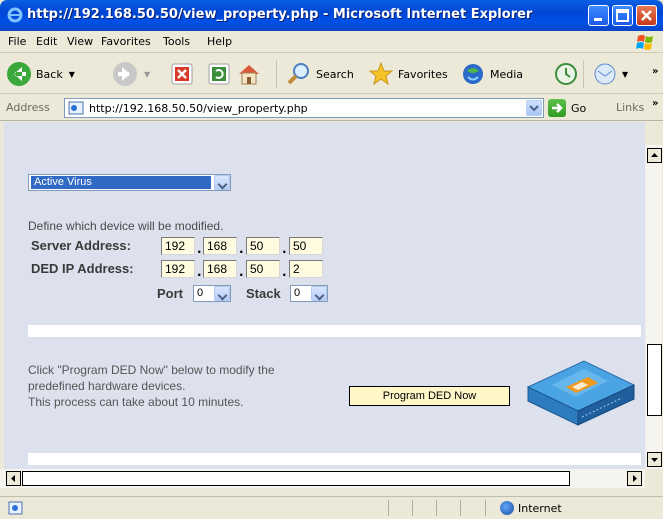  I want to click on menu-favorites: Favorites, so click(126, 41).